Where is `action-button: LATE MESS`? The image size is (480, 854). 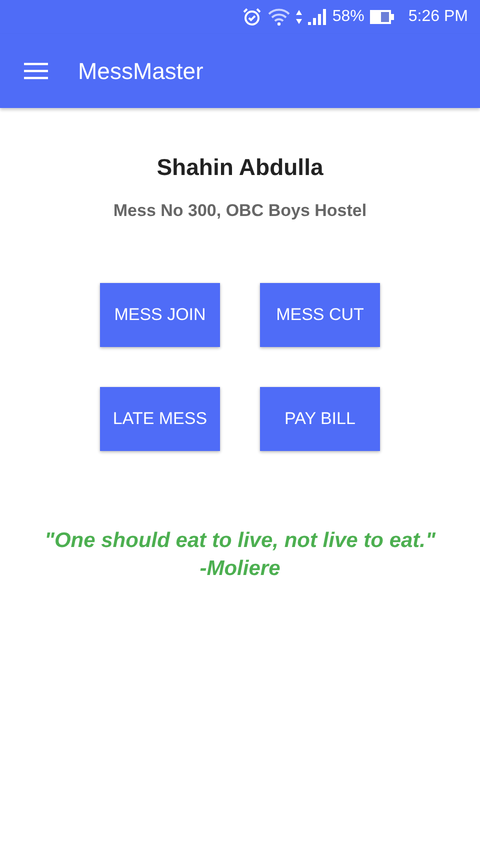
action-button: LATE MESS is located at coordinates (160, 419).